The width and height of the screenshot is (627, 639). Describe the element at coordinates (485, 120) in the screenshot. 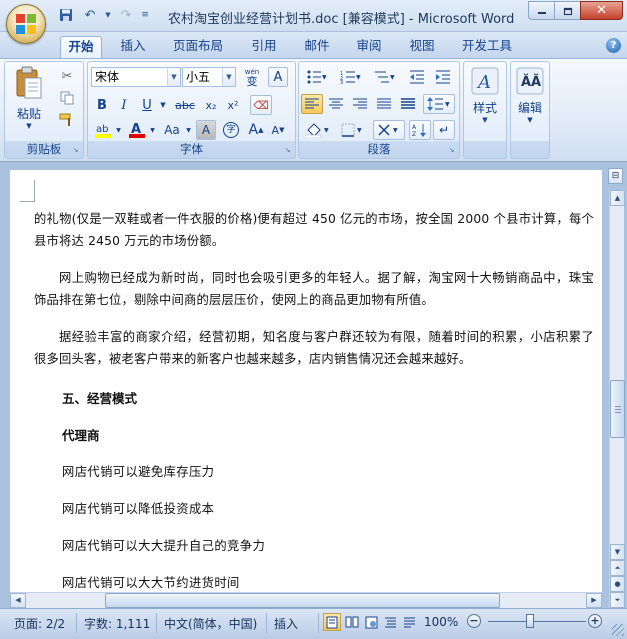

I see `styles-dropdown-icon: ▼` at that location.